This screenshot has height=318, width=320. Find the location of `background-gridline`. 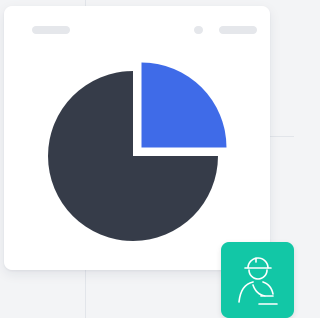

background-gridline is located at coordinates (282, 136).